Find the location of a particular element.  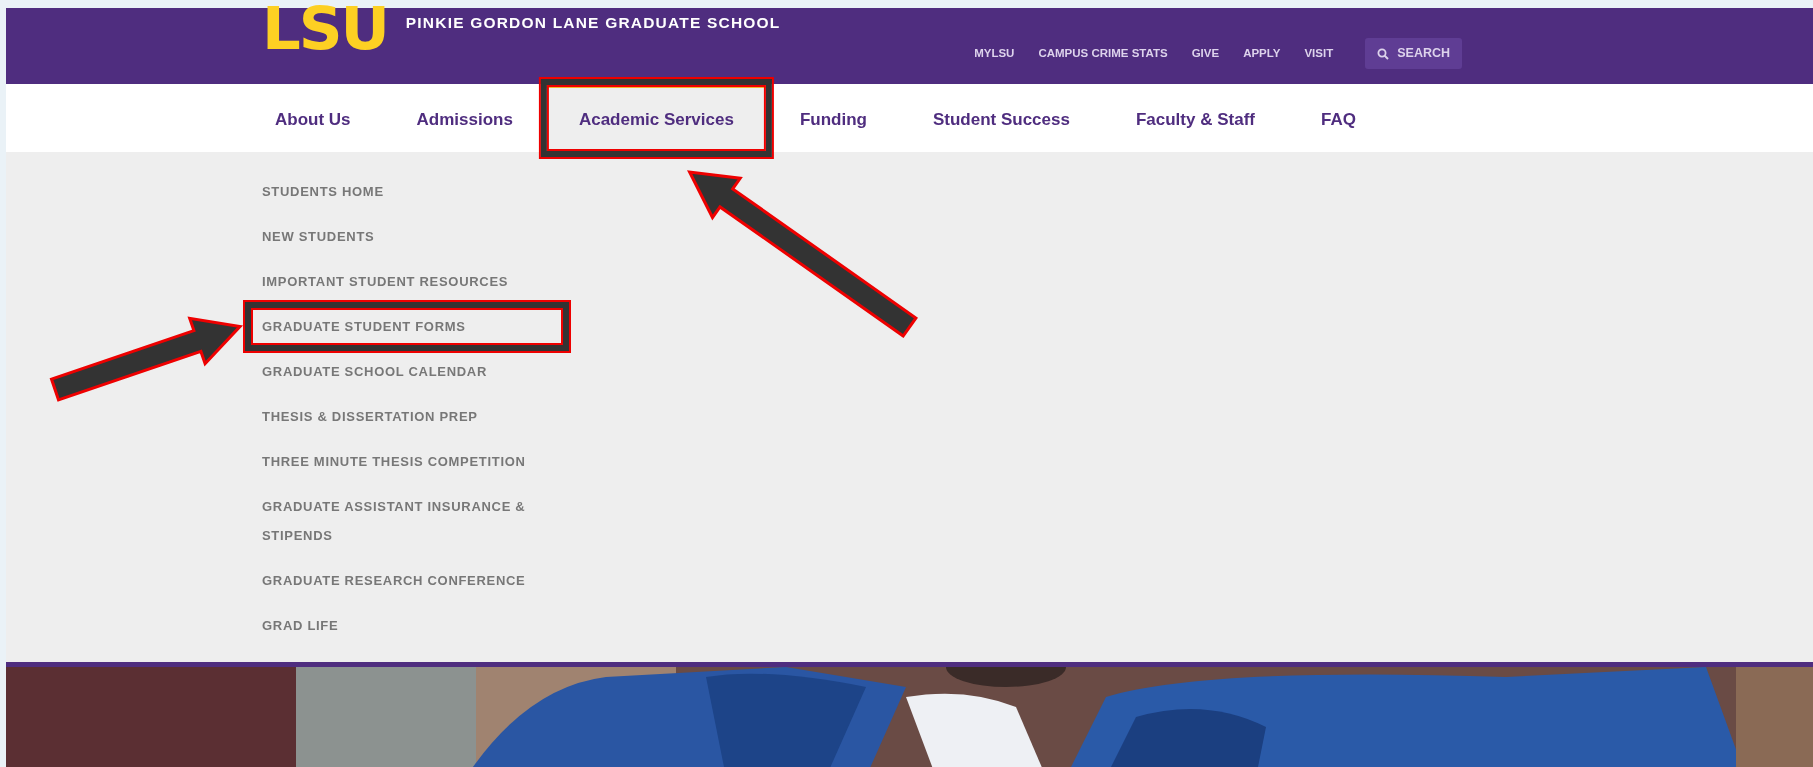

menu-link: IMPORTANT STUDENT RESOURCES is located at coordinates (407, 281).